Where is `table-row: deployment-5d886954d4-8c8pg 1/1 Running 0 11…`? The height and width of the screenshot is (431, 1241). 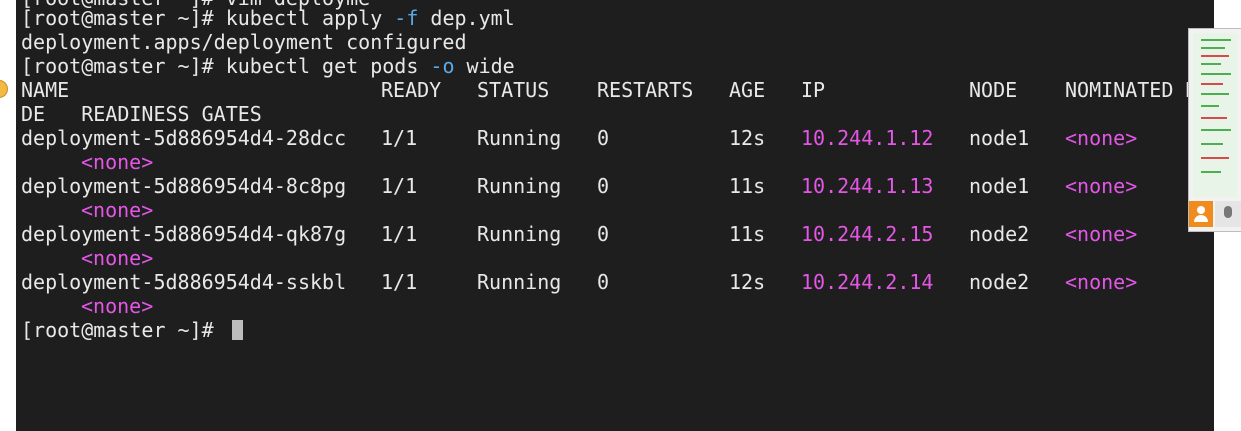
table-row: deployment-5d886954d4-8c8pg 1/1 Running 0 11… is located at coordinates (617, 186).